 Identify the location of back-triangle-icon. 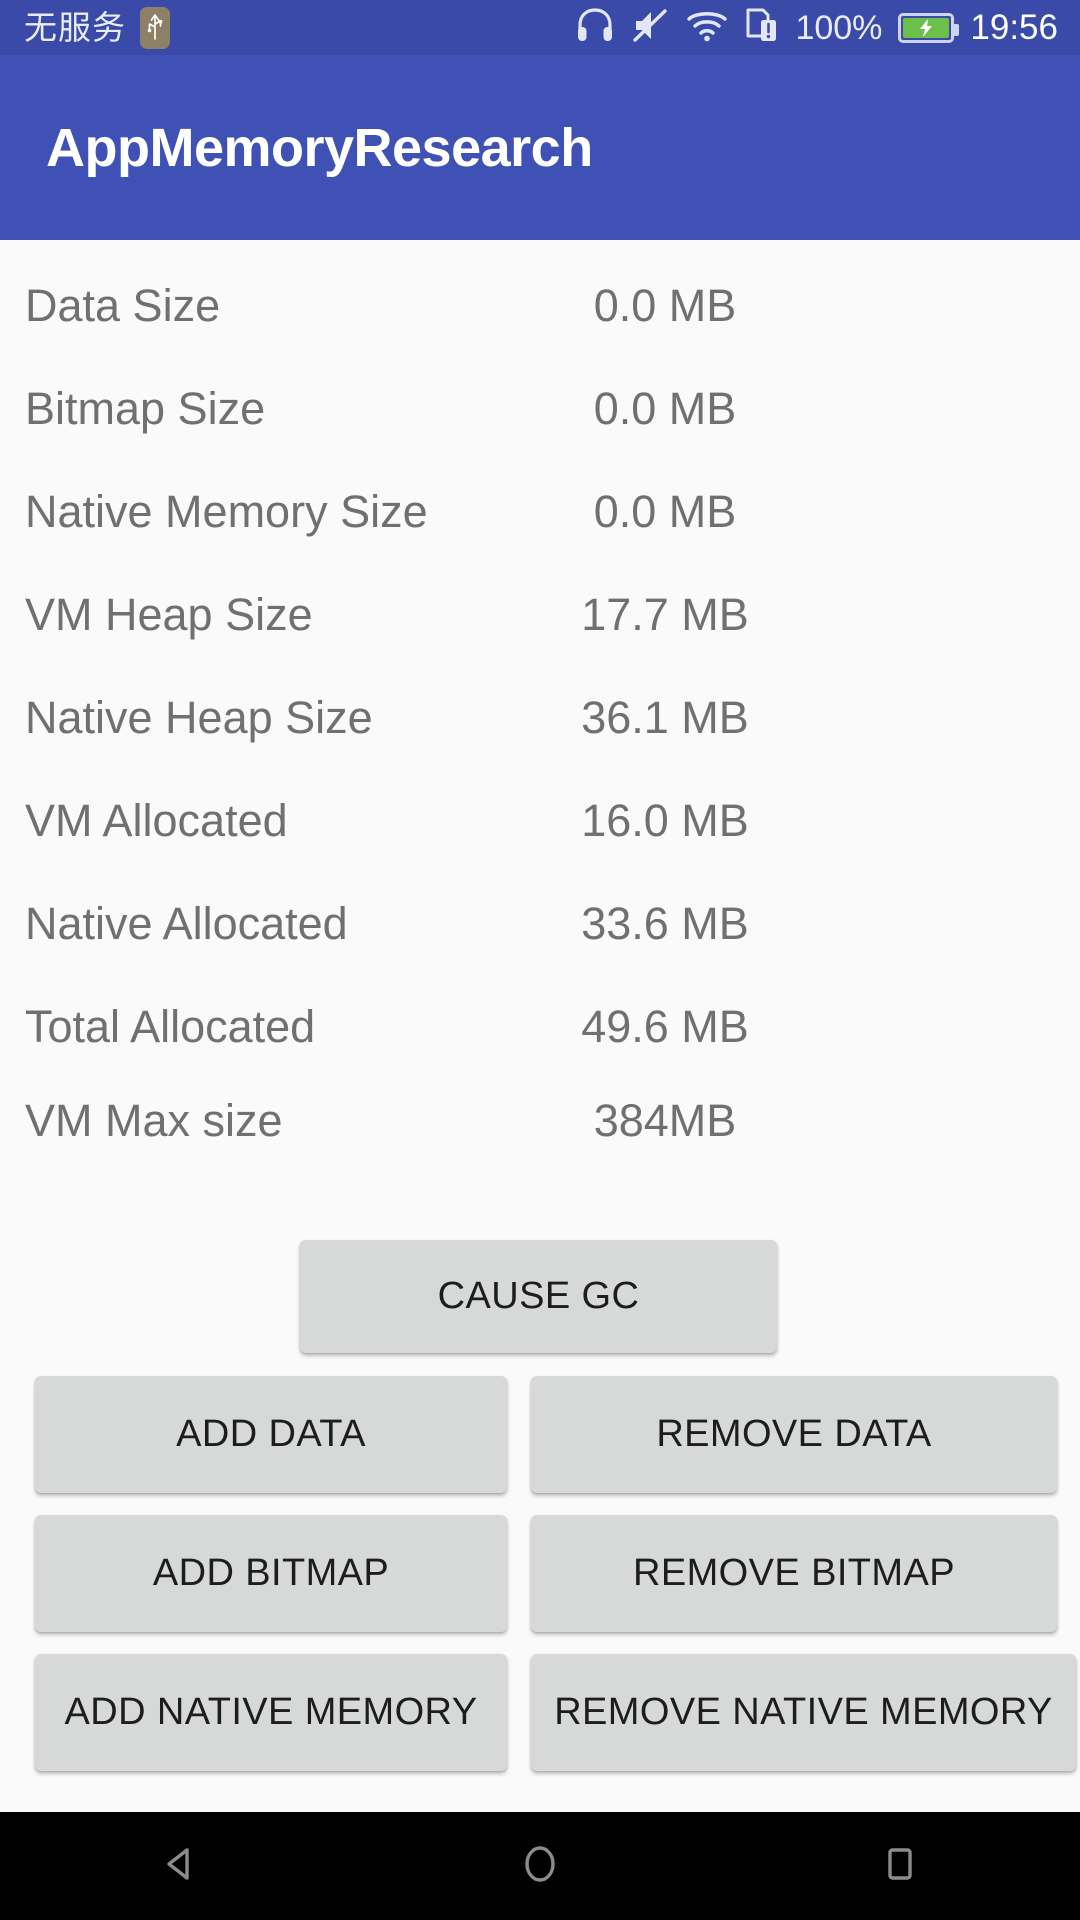
(180, 1866).